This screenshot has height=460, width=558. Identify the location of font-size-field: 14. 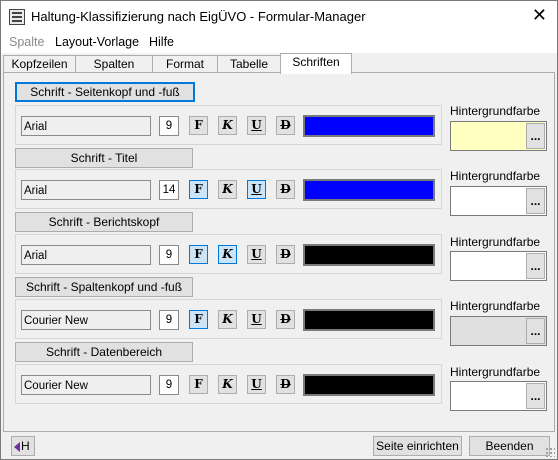
(169, 190).